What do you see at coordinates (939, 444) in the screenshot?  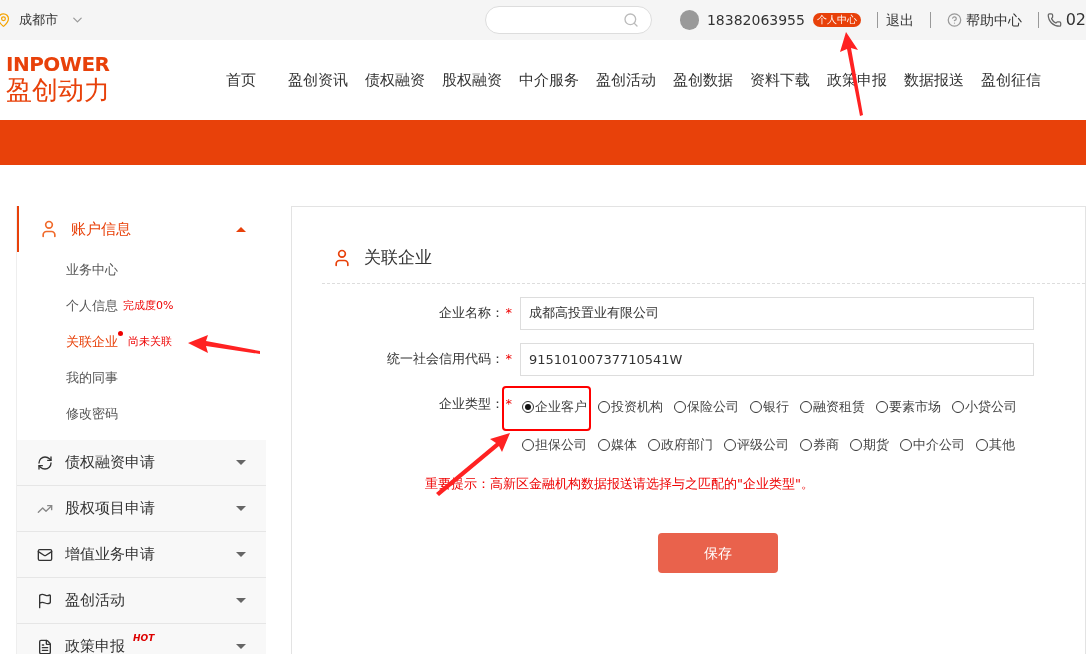 I see `radio-label: 中介公司` at bounding box center [939, 444].